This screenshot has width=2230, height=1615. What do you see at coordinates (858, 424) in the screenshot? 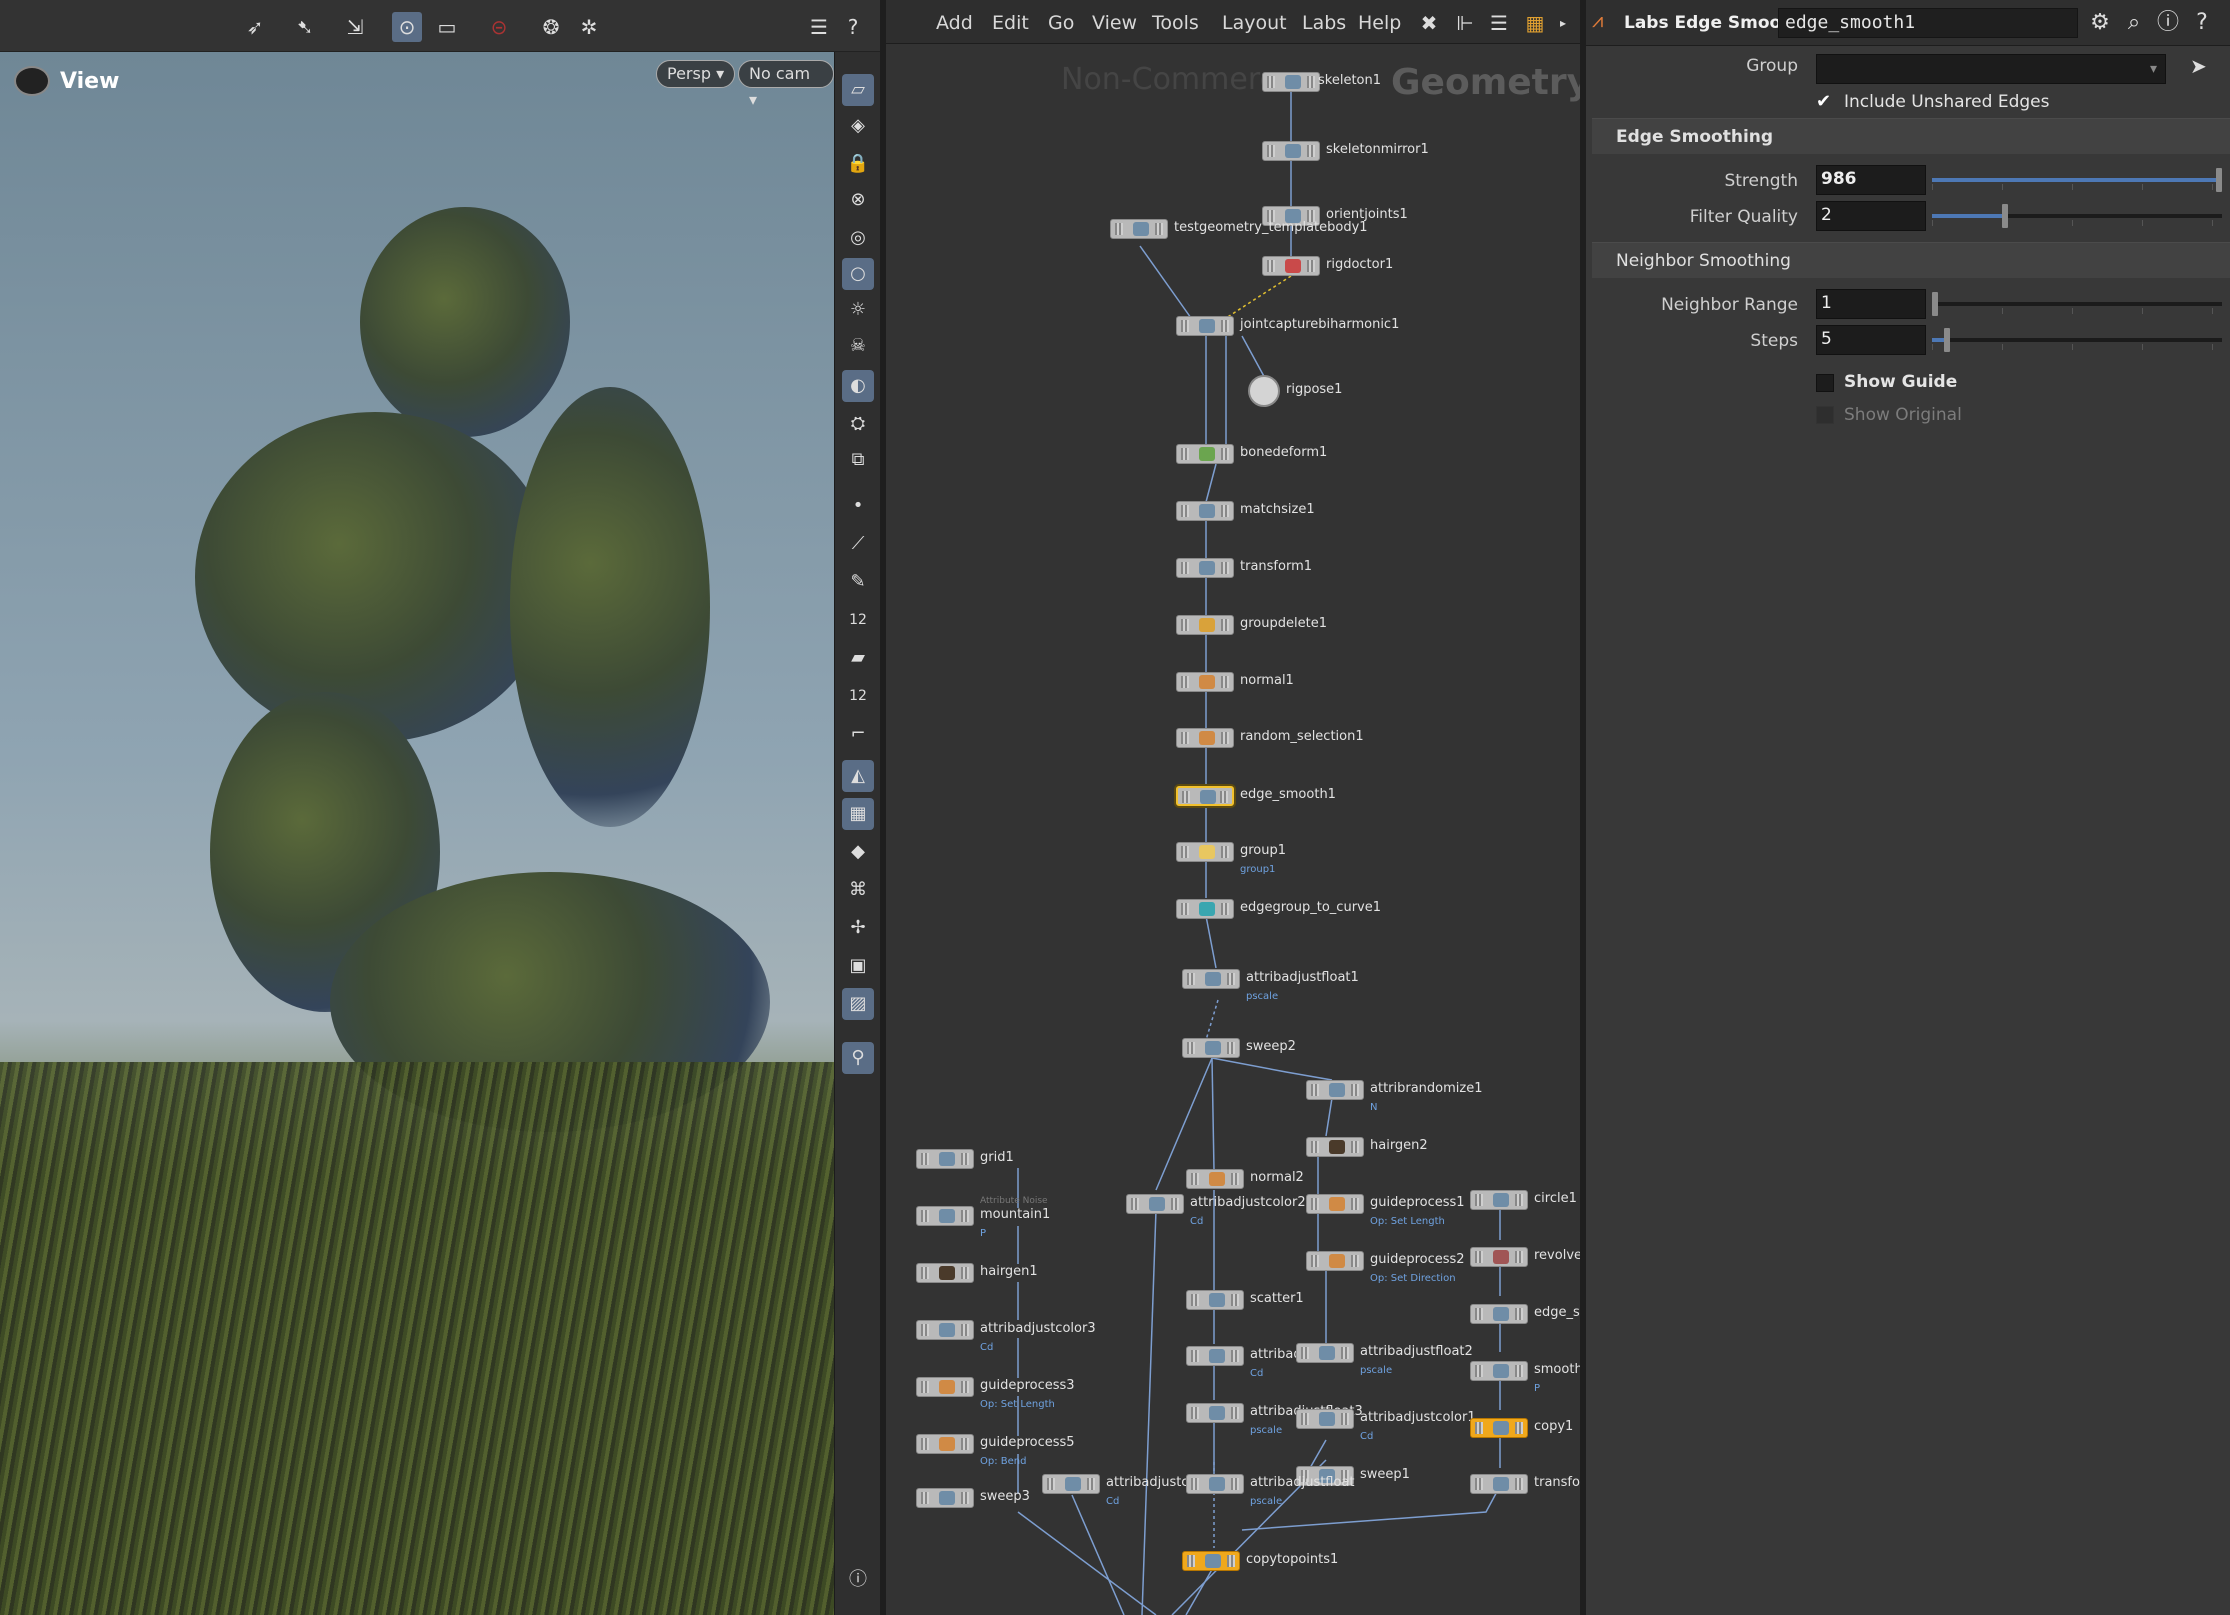
I see `template-icon: ⛭` at bounding box center [858, 424].